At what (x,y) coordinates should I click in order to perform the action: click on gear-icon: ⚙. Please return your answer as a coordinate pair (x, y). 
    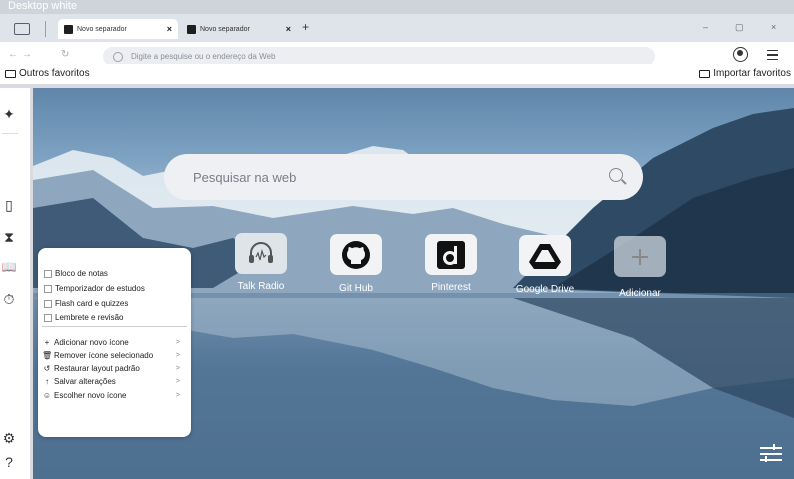
    Looking at the image, I should click on (9, 438).